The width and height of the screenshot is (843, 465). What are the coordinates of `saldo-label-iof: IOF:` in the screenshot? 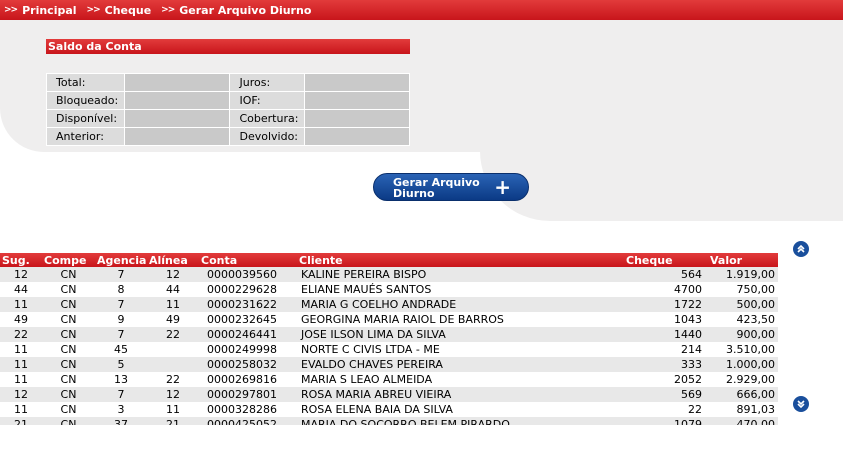 It's located at (267, 100).